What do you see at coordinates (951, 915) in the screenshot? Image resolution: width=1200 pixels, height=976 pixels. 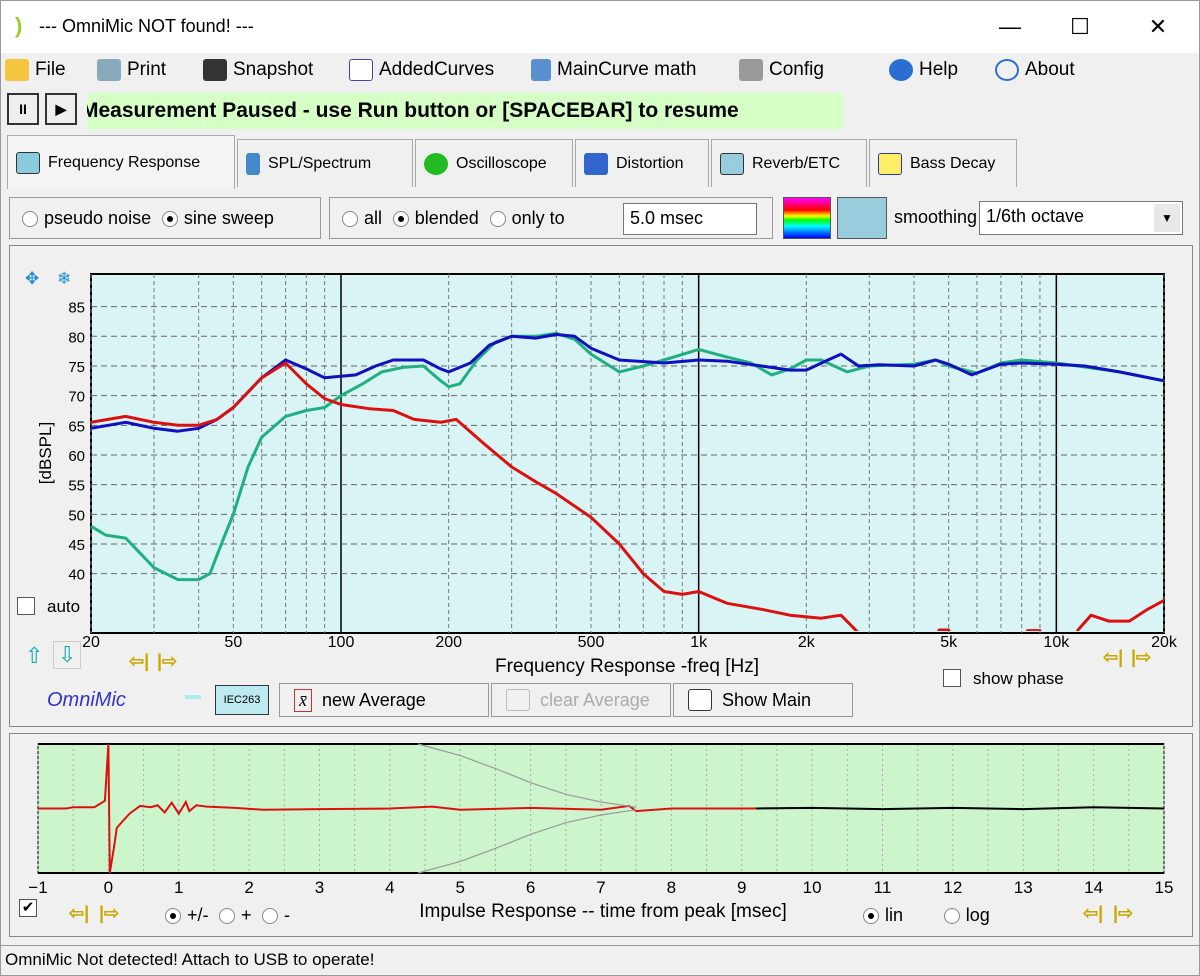 I see `log-radio` at bounding box center [951, 915].